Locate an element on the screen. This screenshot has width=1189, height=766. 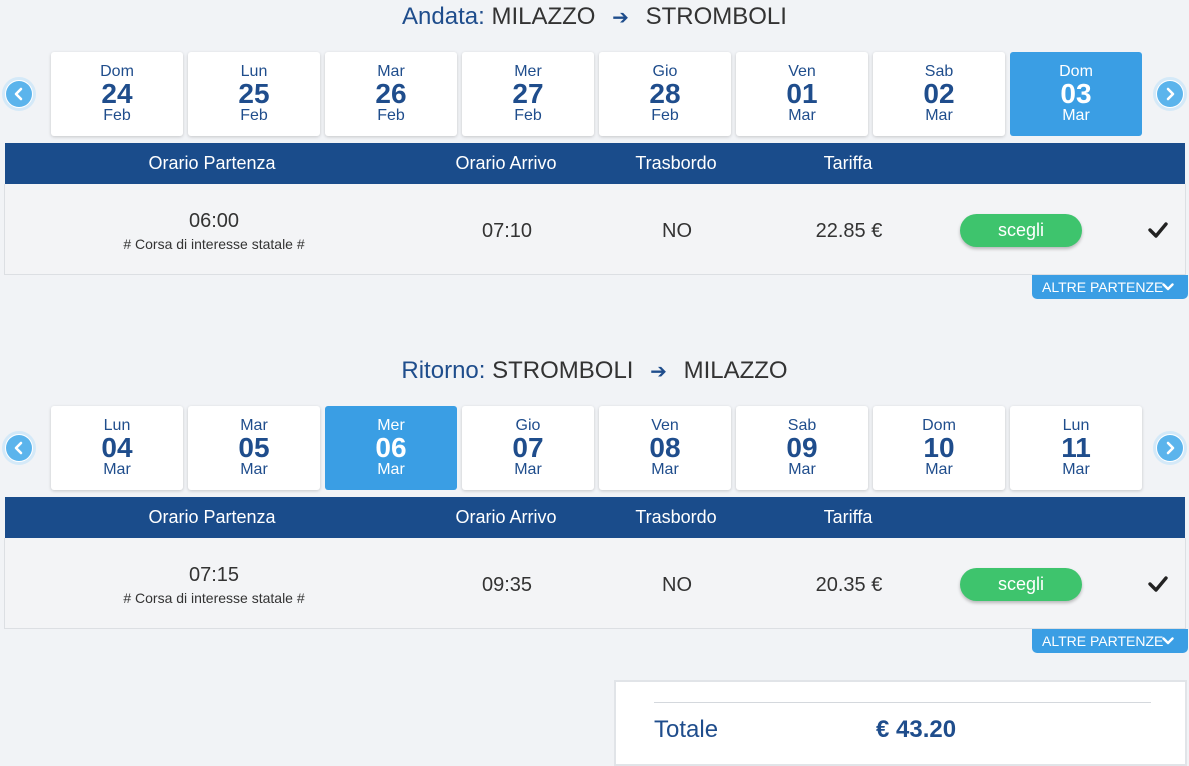
return-day-5: Sab 09 Mar is located at coordinates (802, 448).